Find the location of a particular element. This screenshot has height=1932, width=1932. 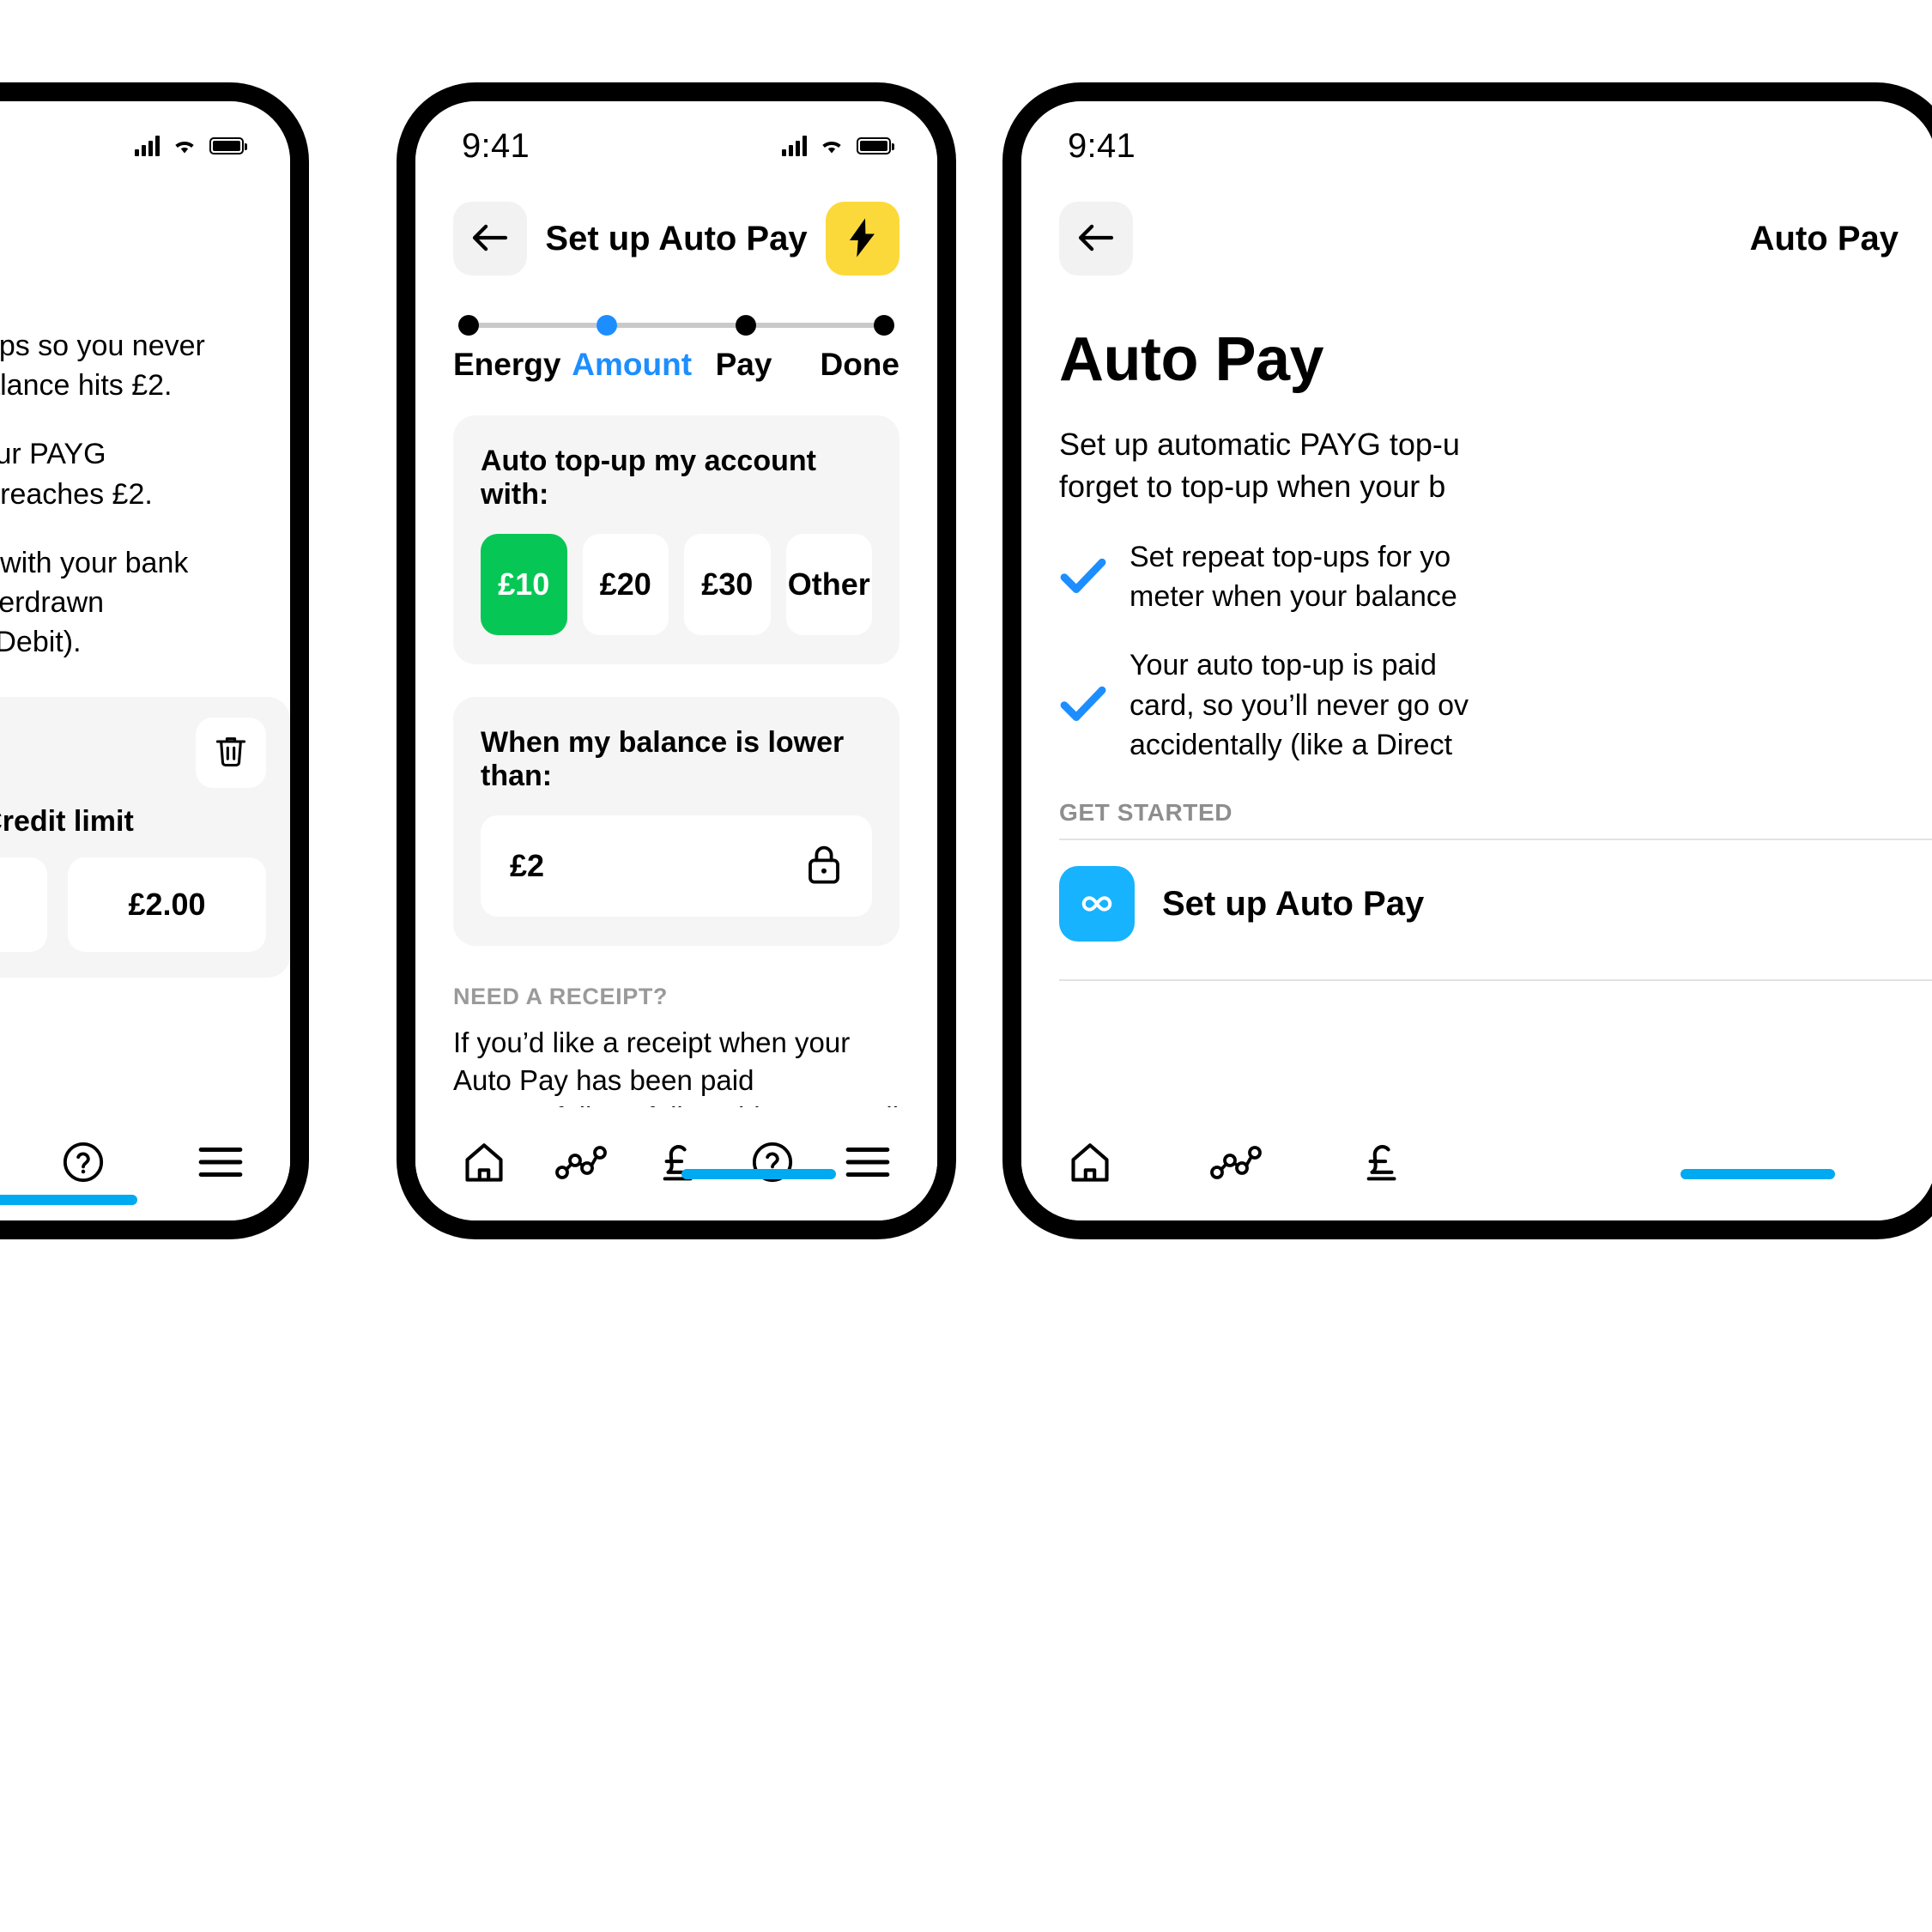

get-started-item-label: Set up Auto Pay is located at coordinates (1294, 903).